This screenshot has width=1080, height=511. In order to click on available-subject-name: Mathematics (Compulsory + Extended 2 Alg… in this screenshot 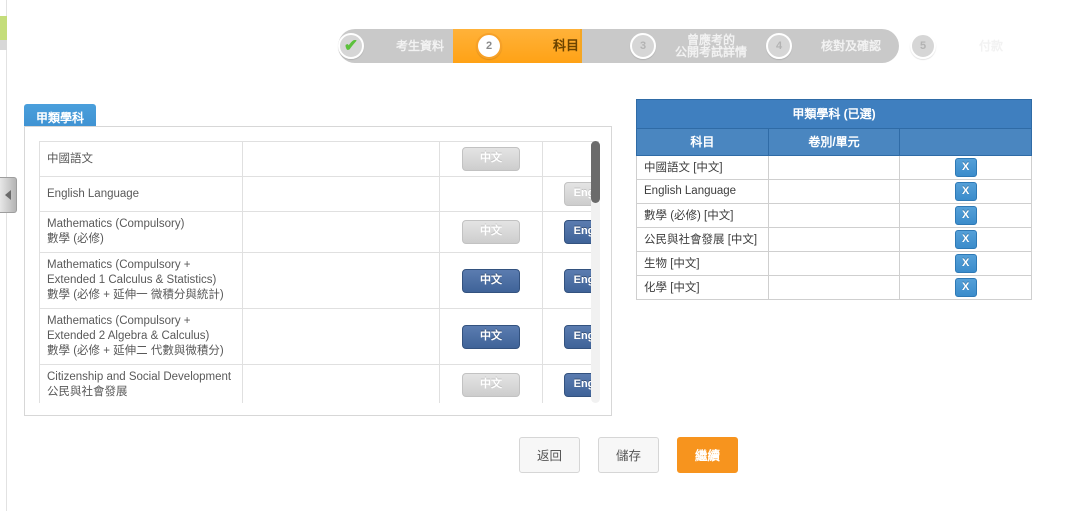, I will do `click(141, 336)`.